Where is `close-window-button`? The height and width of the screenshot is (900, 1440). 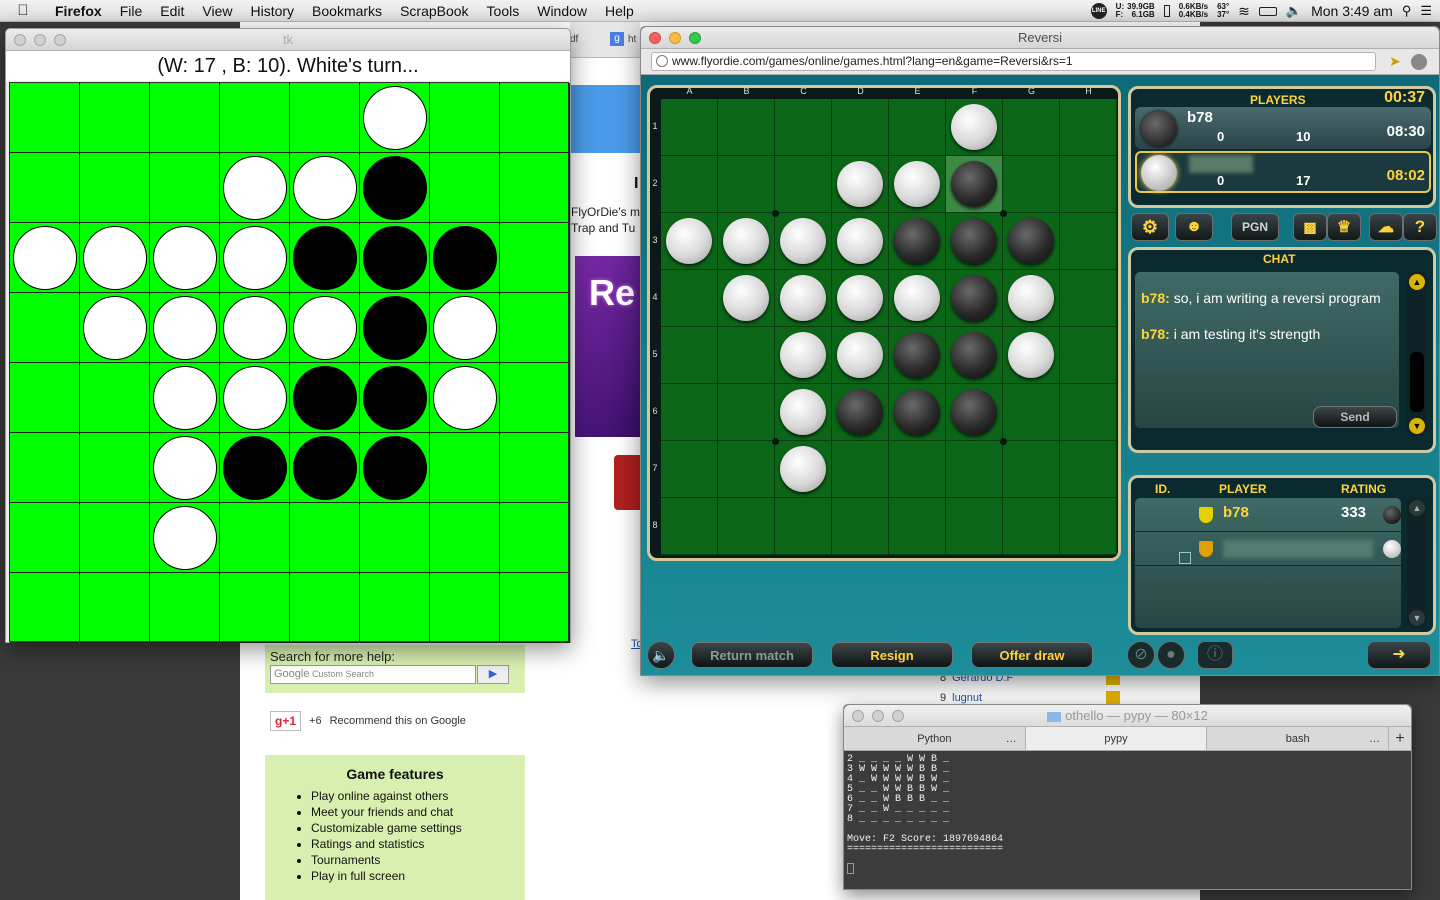
close-window-button is located at coordinates (655, 38).